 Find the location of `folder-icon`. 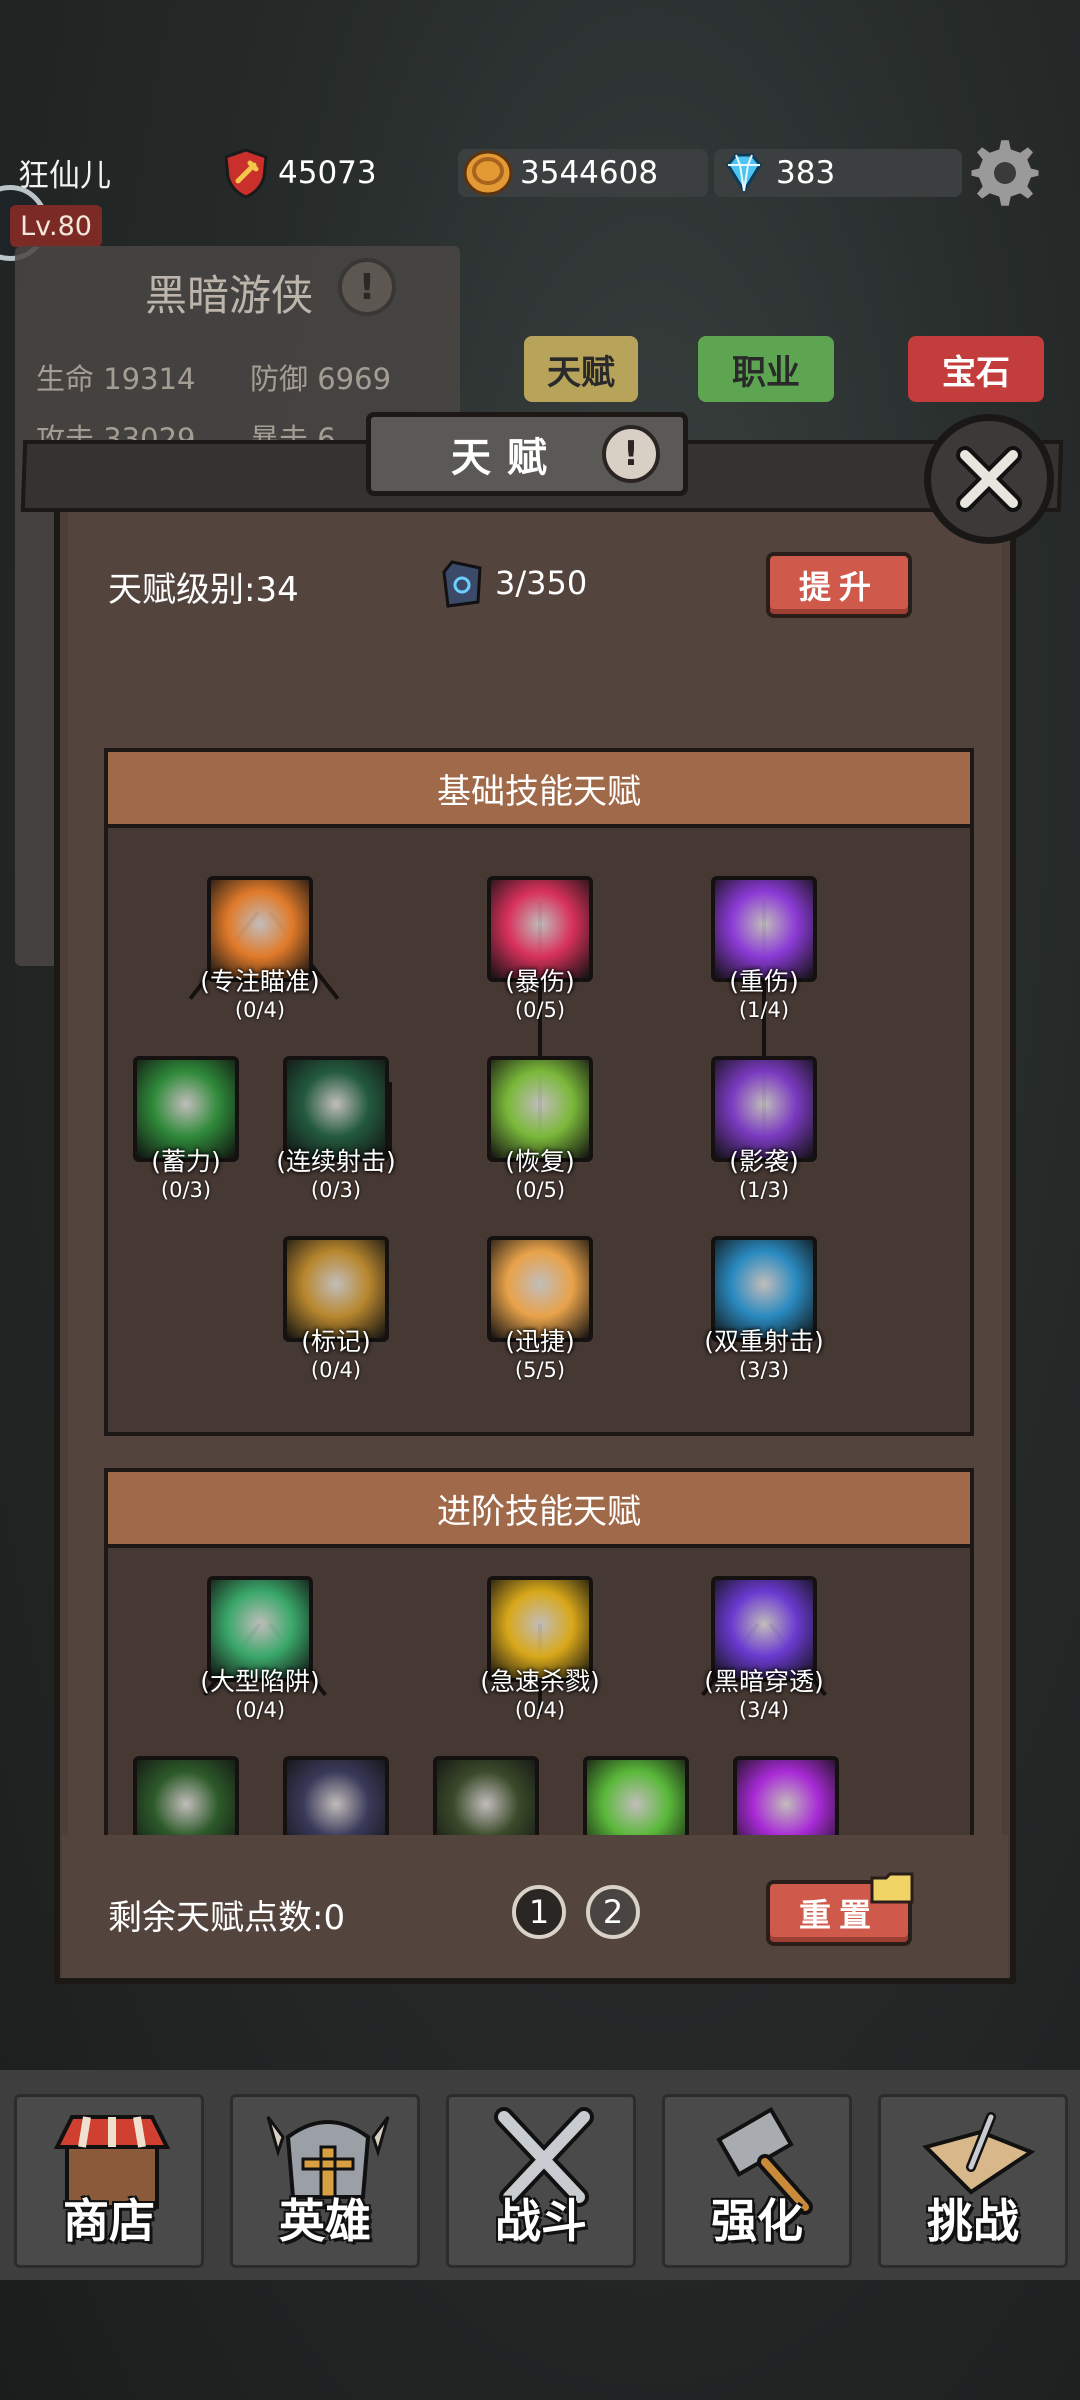

folder-icon is located at coordinates (892, 1888).